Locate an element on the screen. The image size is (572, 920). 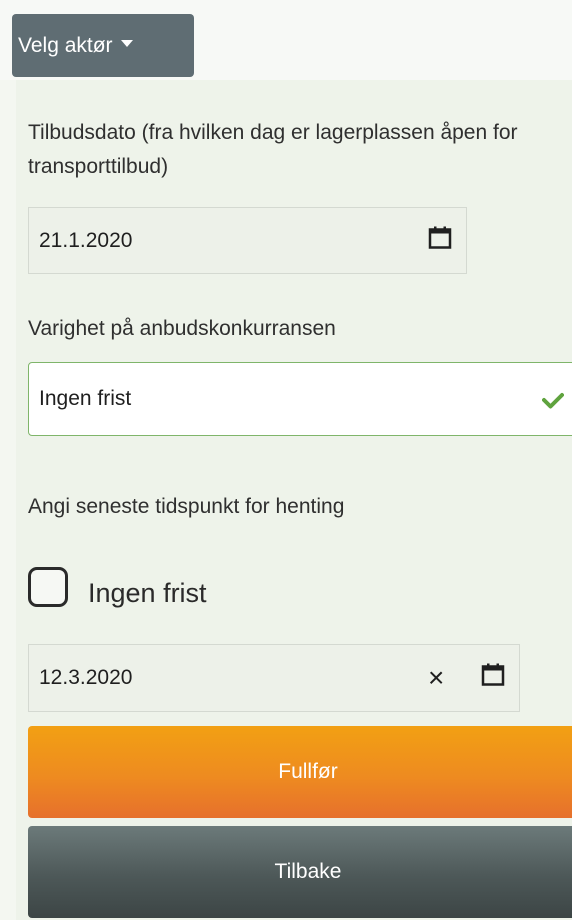
actor-menu-button: Velg aktør is located at coordinates (103, 45).